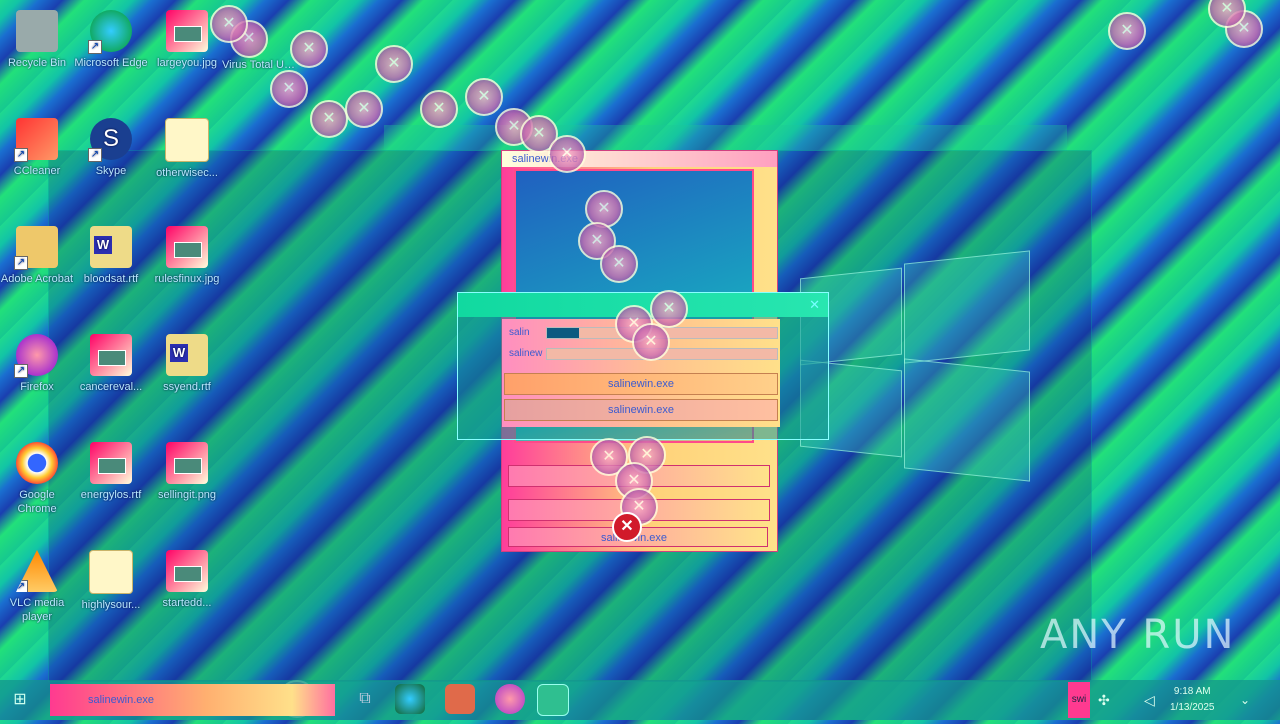  I want to click on desktop-icon-sellingit: sellingit.png, so click(187, 472).